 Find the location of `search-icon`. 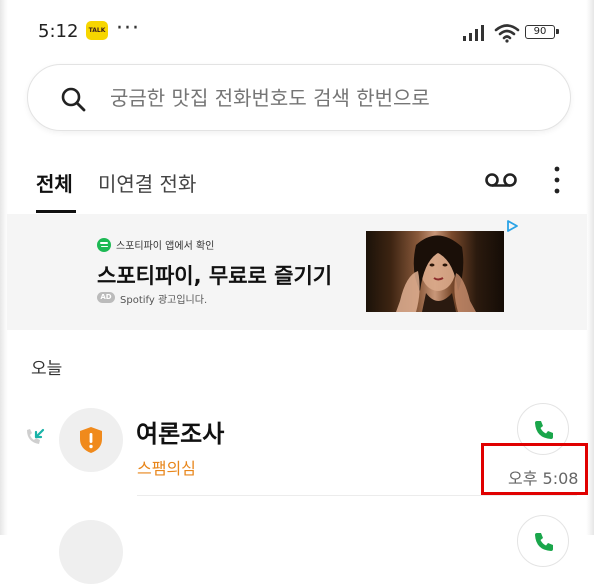

search-icon is located at coordinates (73, 99).